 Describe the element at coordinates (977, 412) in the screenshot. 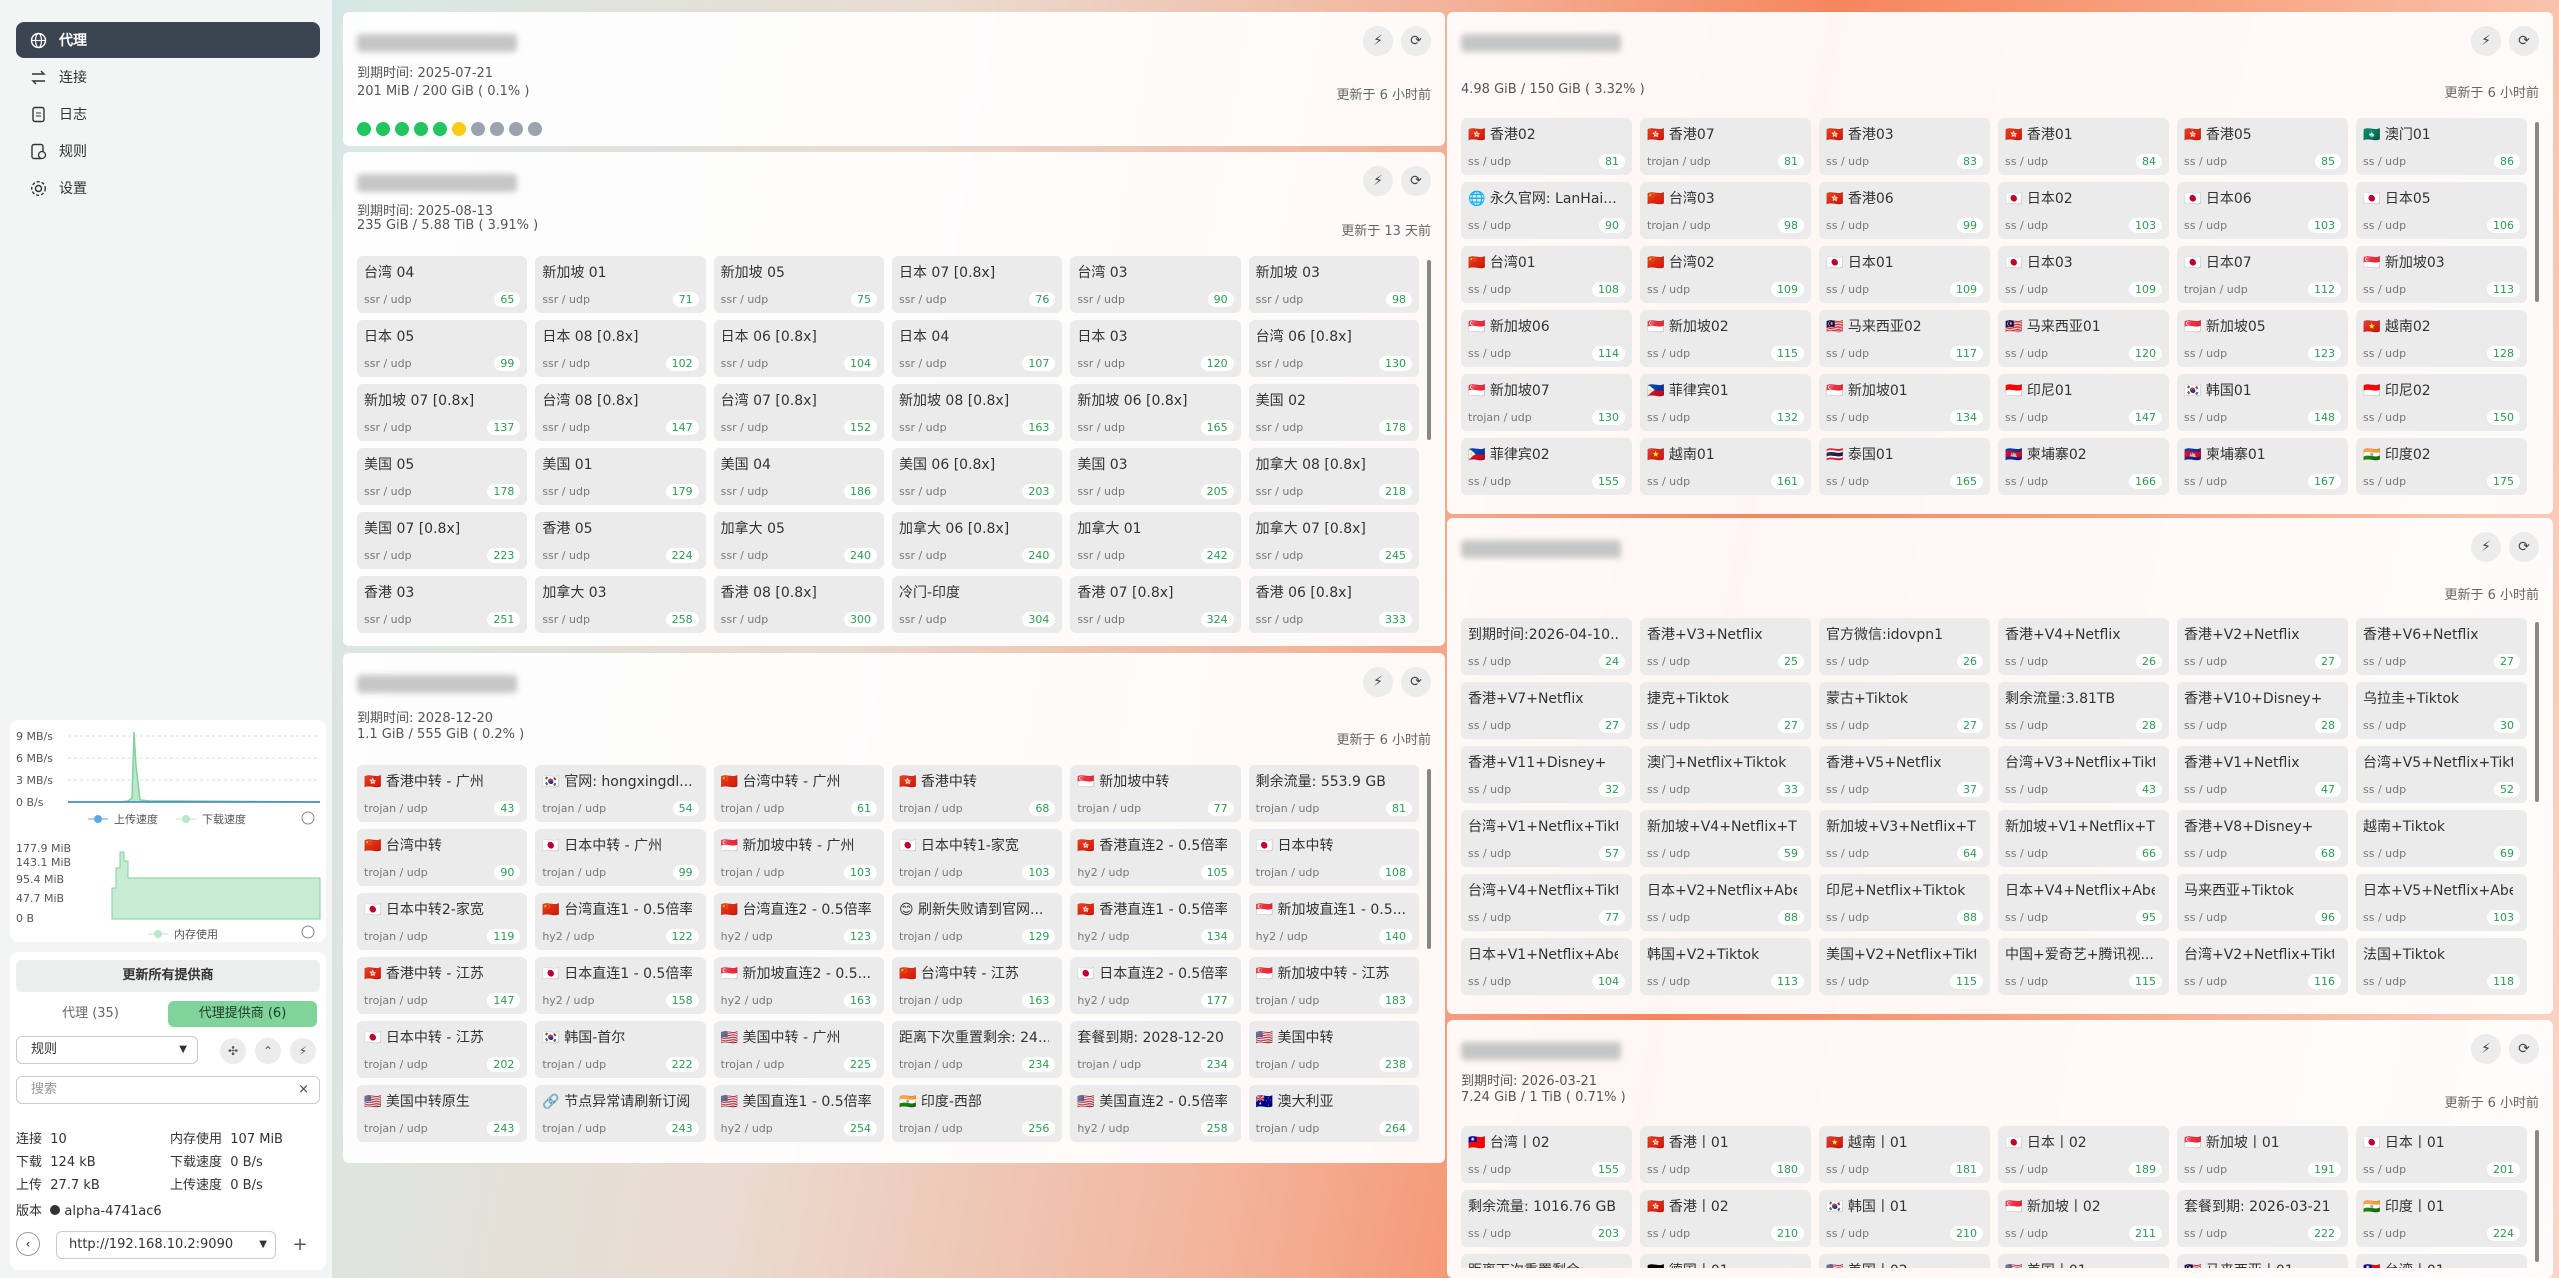

I see `proxy-node: 新加坡 08 [0.8x] ssr / udp 163` at that location.